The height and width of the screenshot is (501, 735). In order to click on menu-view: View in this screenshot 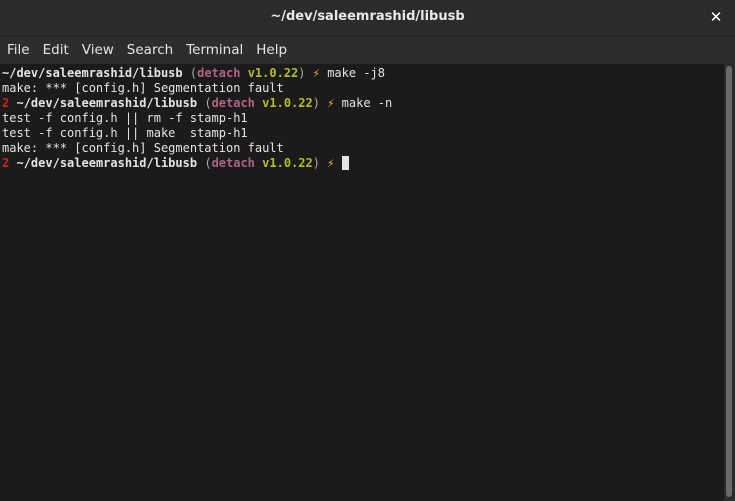, I will do `click(97, 50)`.